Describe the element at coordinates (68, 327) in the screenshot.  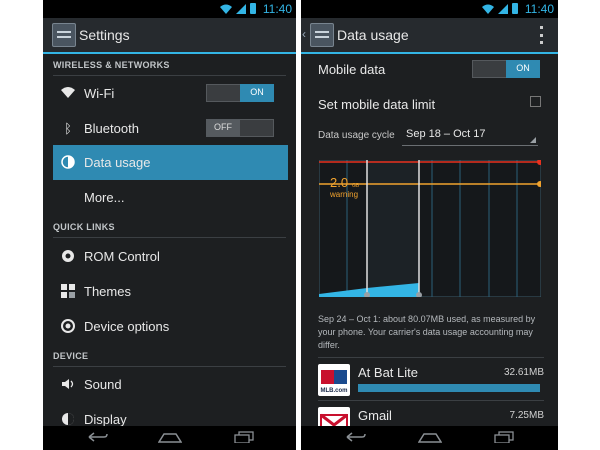
I see `device-options-icon` at that location.